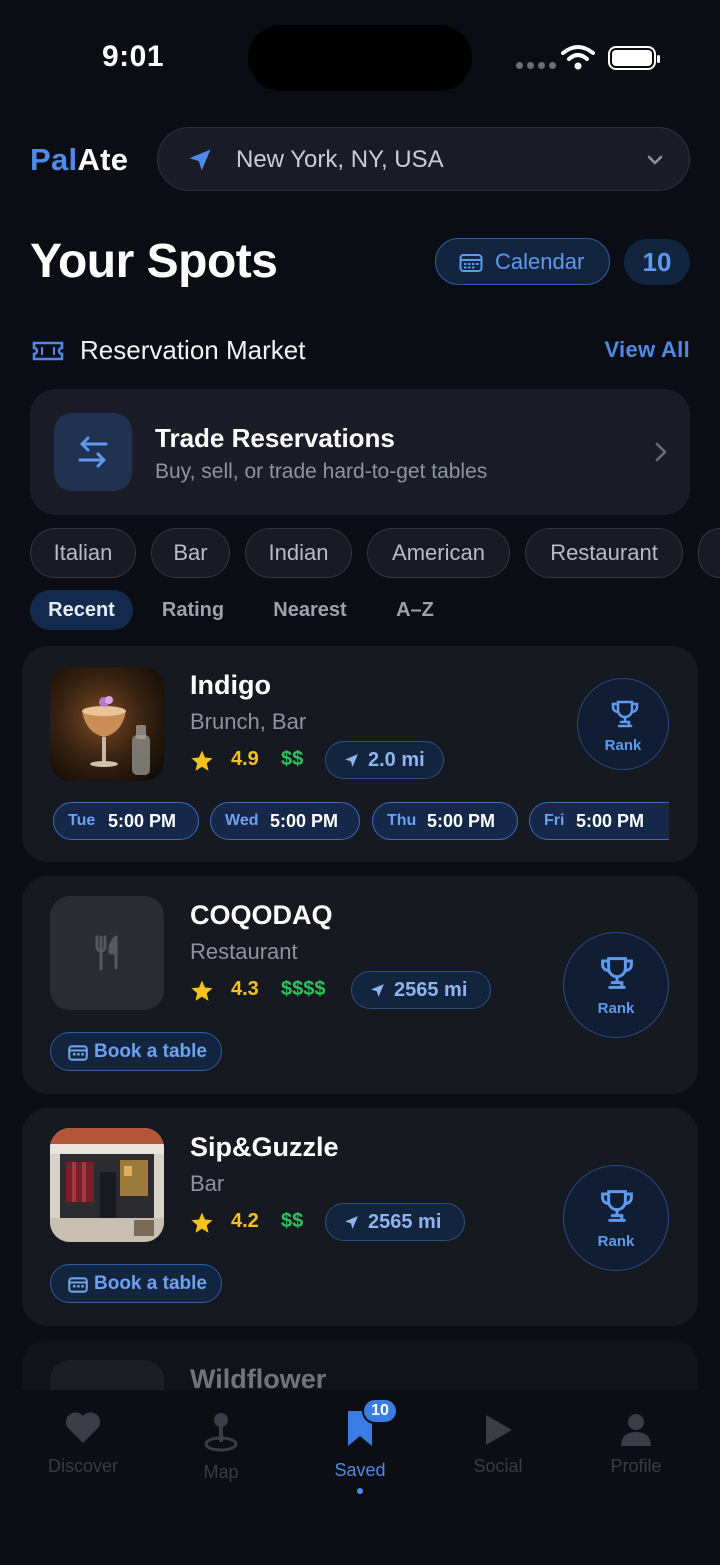 This screenshot has height=1565, width=720. I want to click on heart-icon, so click(83, 1427).